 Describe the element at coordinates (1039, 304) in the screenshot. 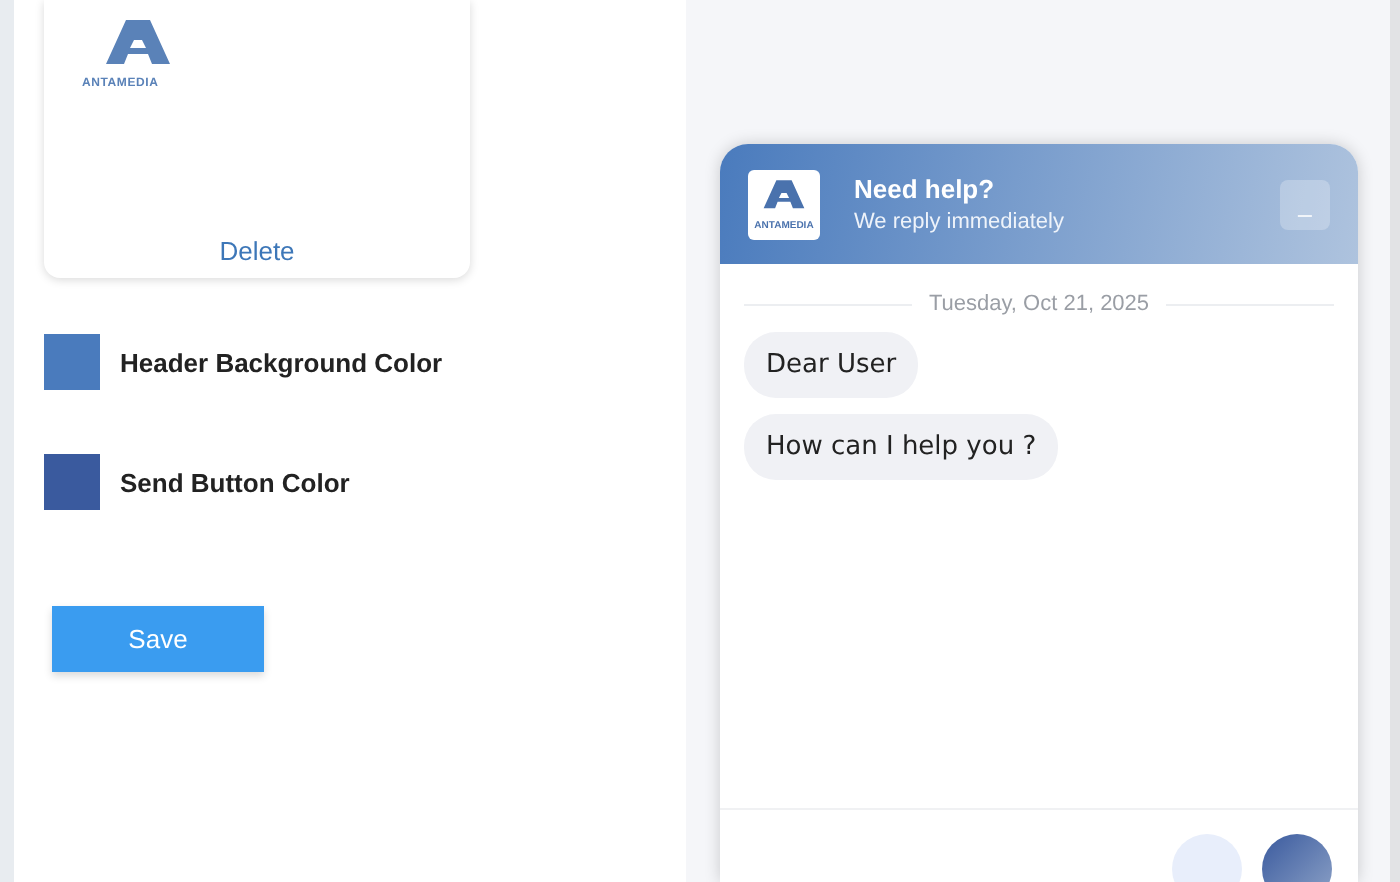

I see `date-separator: Tuesday, Oct 21, 2025` at that location.